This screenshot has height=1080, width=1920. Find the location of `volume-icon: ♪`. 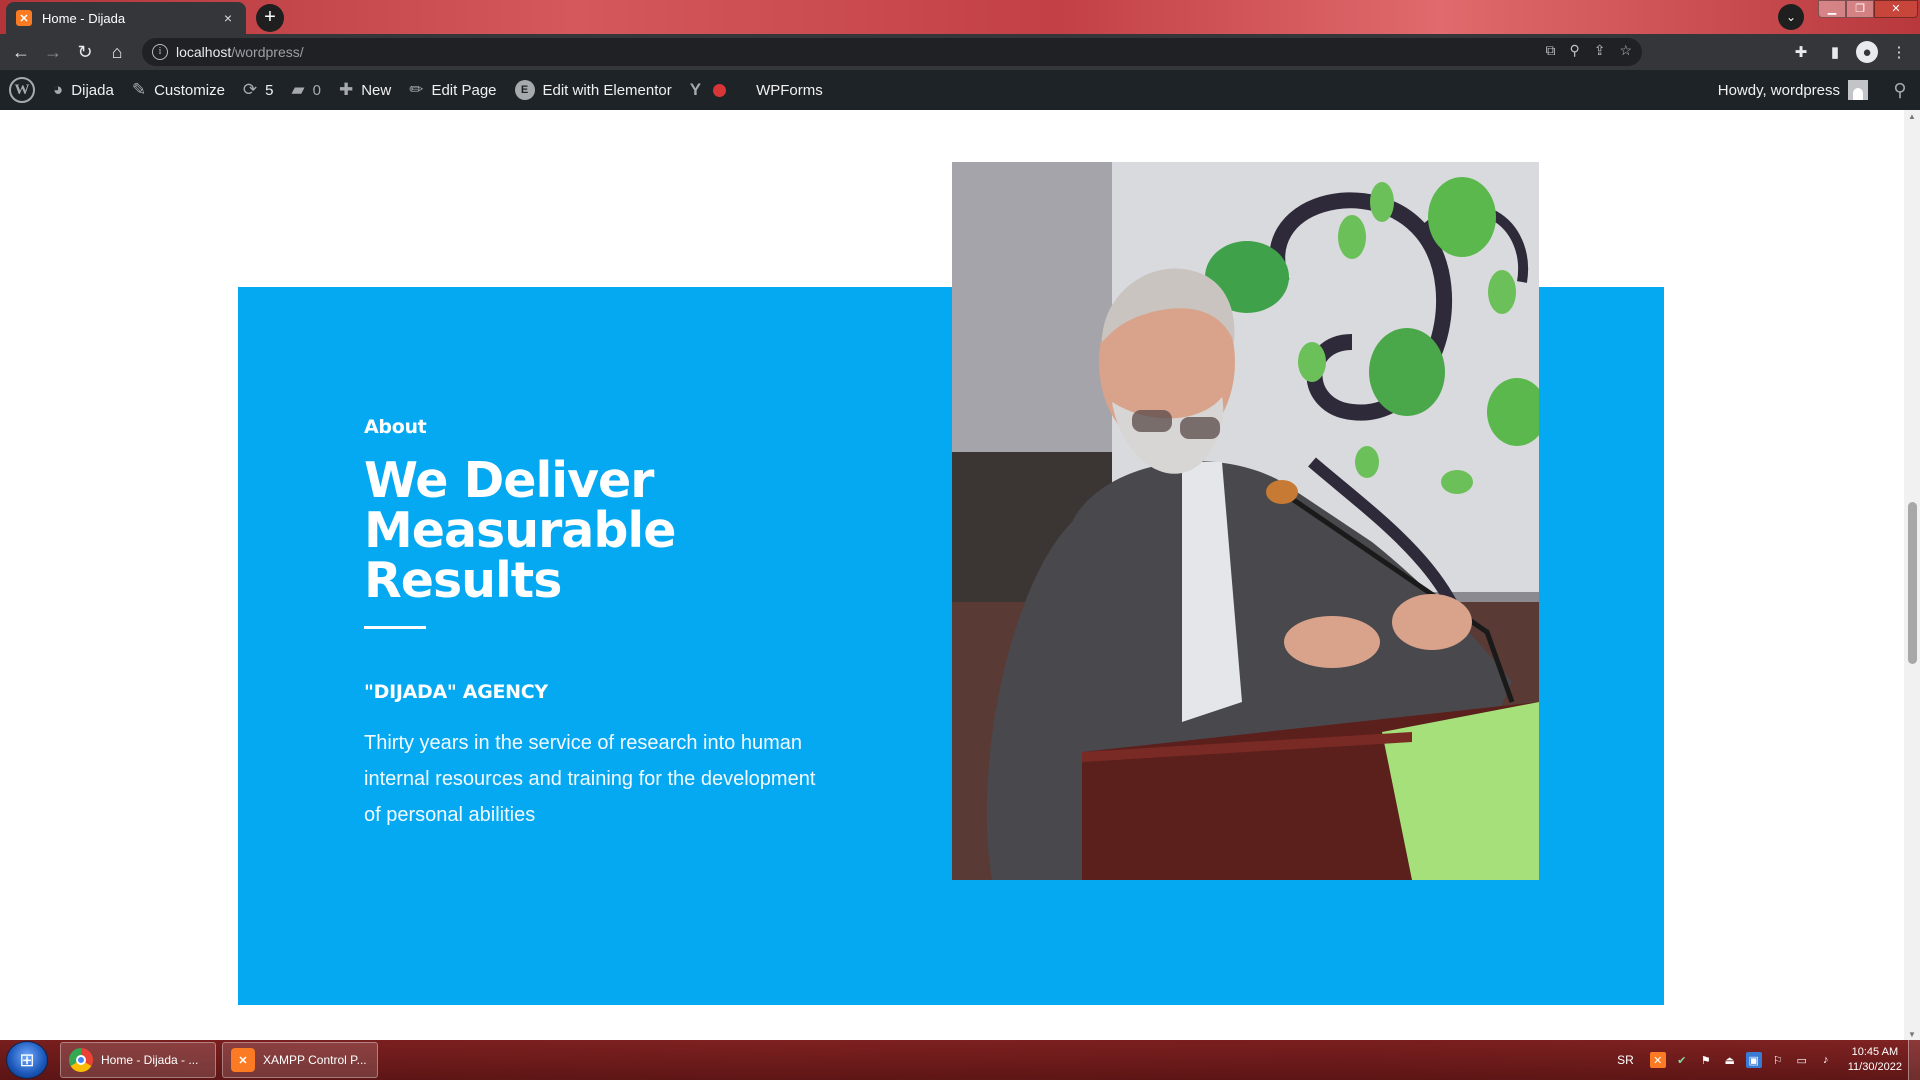

volume-icon: ♪ is located at coordinates (1826, 1060).